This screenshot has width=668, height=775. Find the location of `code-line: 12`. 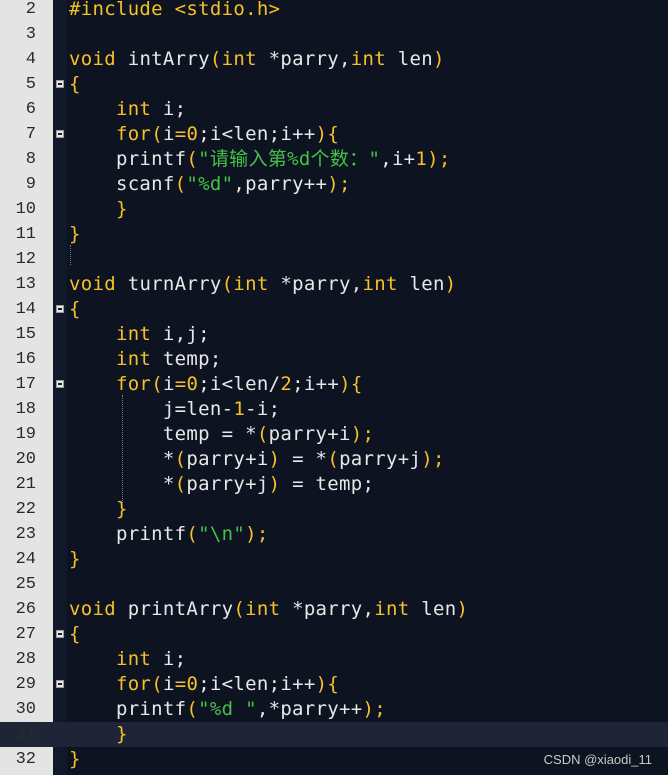

code-line: 12 is located at coordinates (334, 259).